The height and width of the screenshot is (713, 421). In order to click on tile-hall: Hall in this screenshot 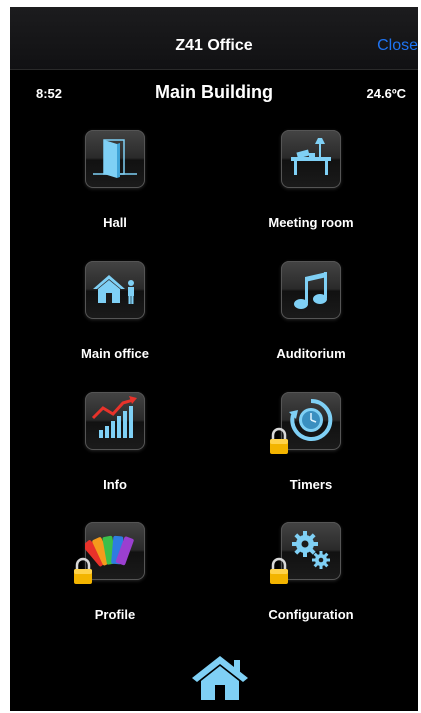, I will do `click(115, 190)`.